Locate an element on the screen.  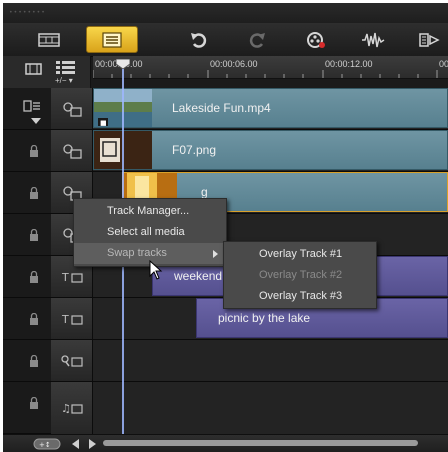
auto-music-button is located at coordinates (425, 39).